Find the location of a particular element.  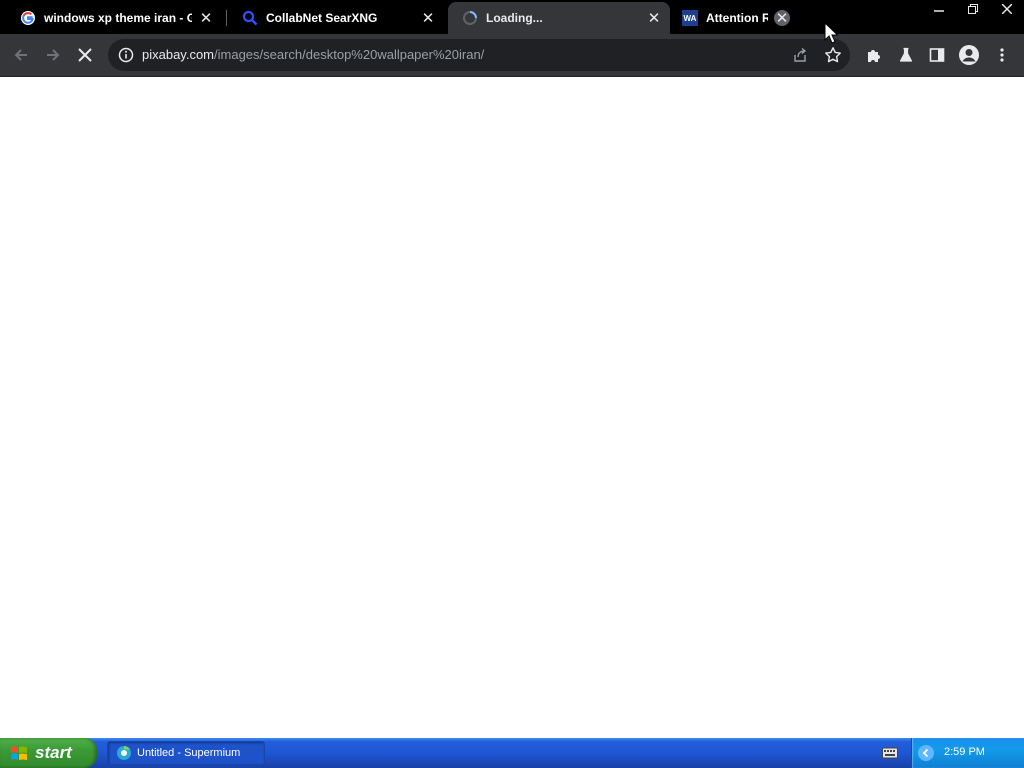

tab-attention: WA Attention R ✕ is located at coordinates (734, 18).